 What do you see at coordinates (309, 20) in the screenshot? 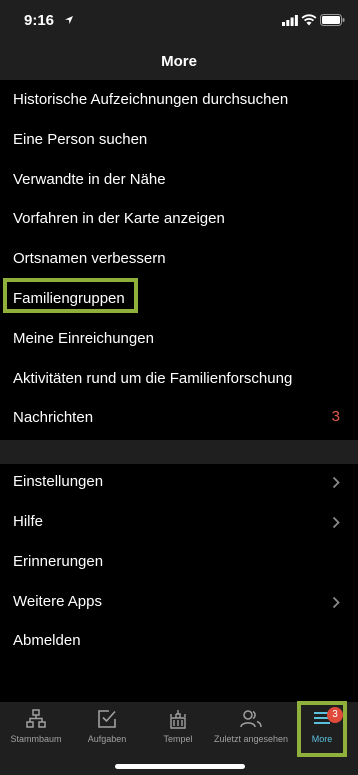
I see `wifi-icon` at bounding box center [309, 20].